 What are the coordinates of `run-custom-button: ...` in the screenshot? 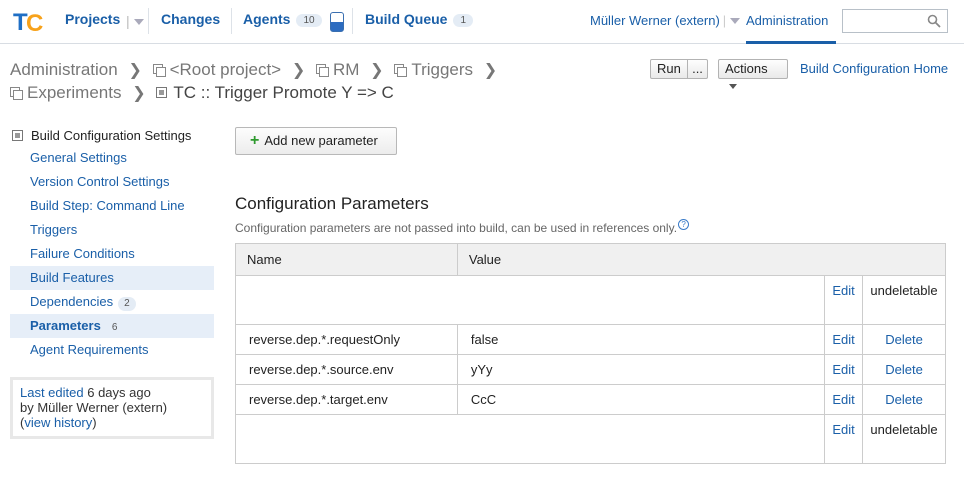 It's located at (697, 69).